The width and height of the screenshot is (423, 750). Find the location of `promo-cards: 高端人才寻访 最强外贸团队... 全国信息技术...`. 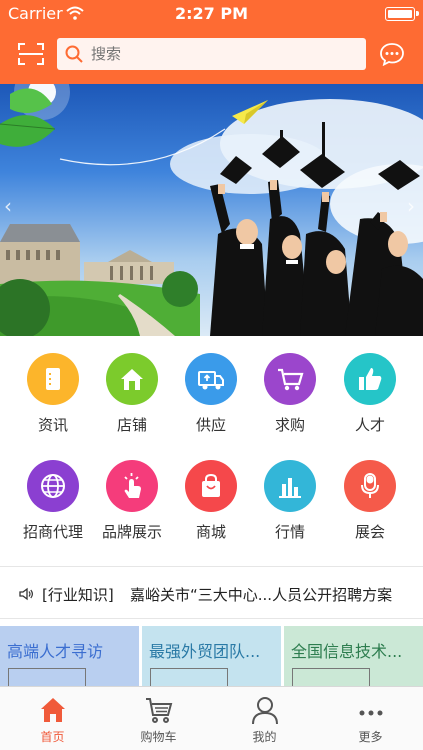

promo-cards: 高端人才寻访 最强外贸团队... 全国信息技术... is located at coordinates (211, 656).